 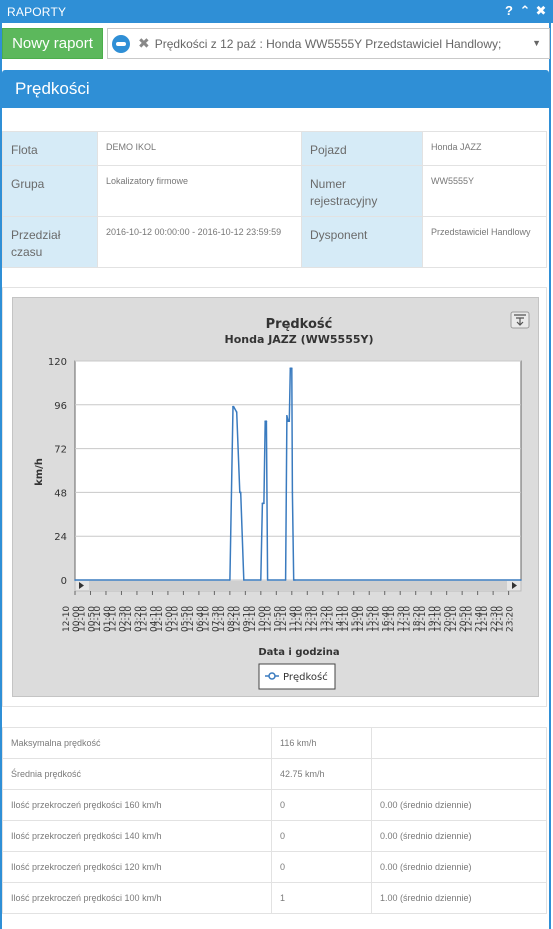 What do you see at coordinates (149, 619) in the screenshot?
I see `x-tick-label-minor: 12-1004:10` at bounding box center [149, 619].